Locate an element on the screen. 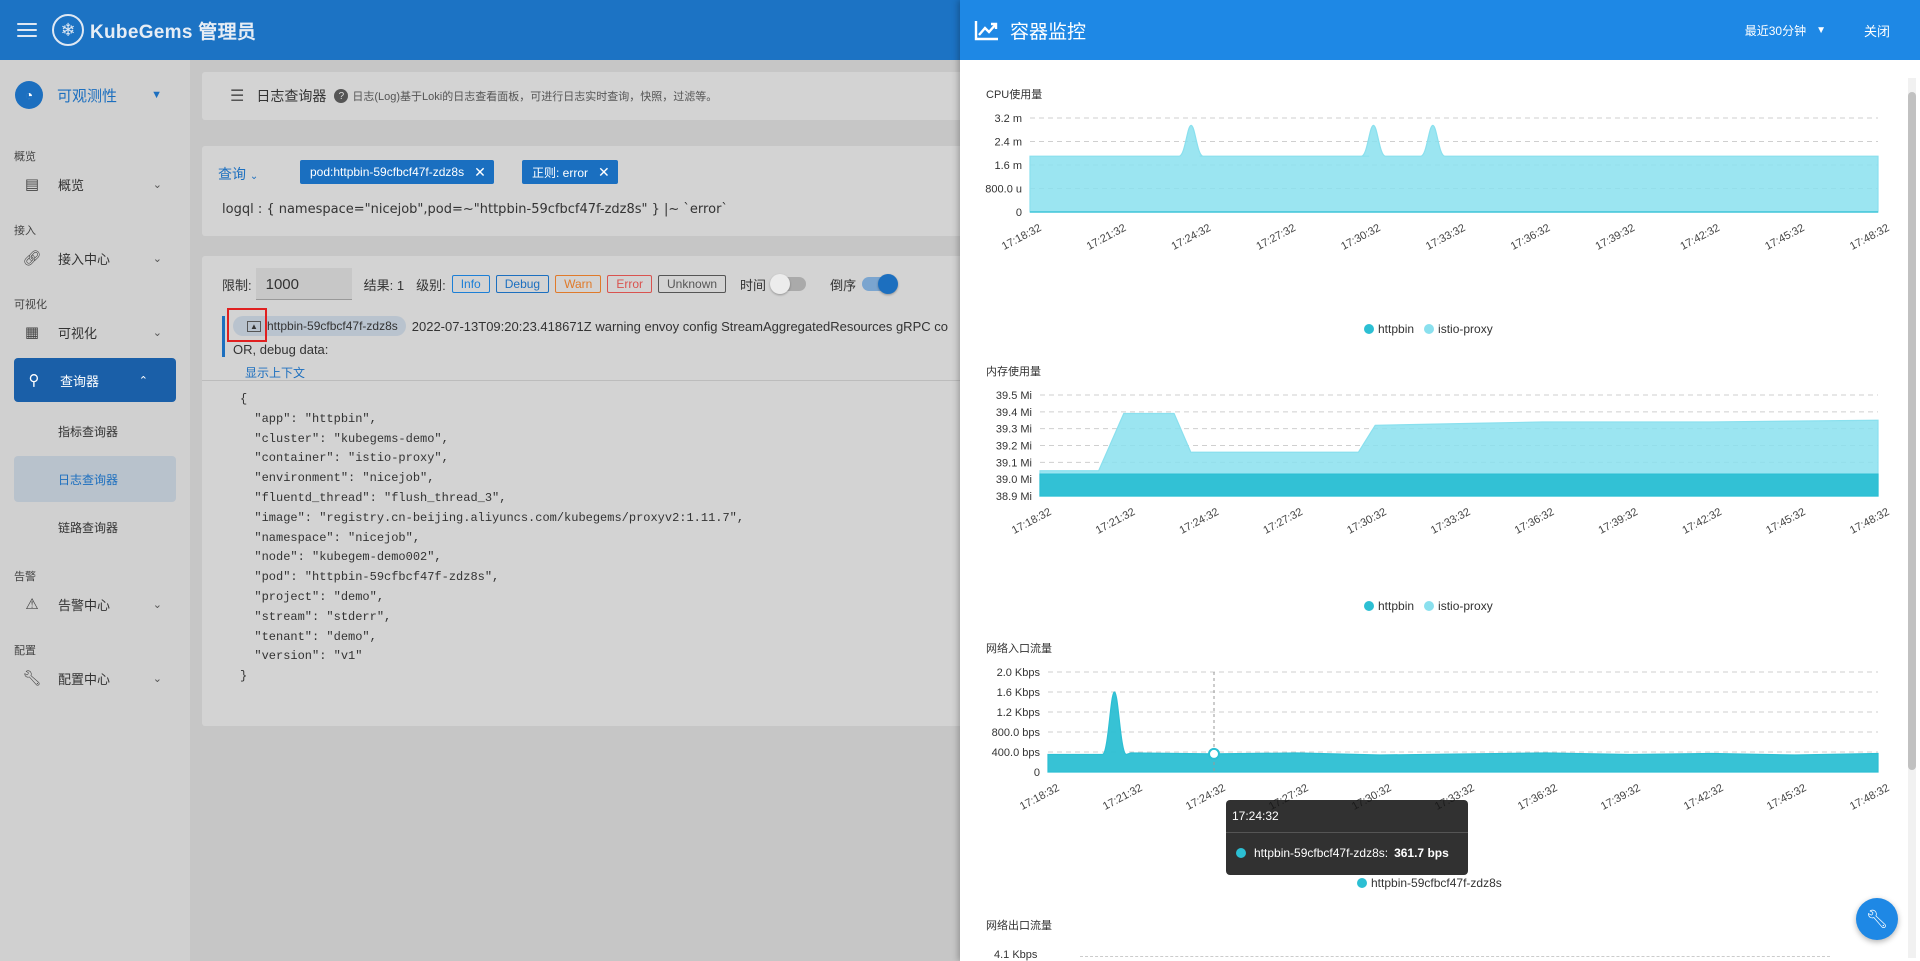  y-tick-label: 400.0 bps is located at coordinates (1016, 753).